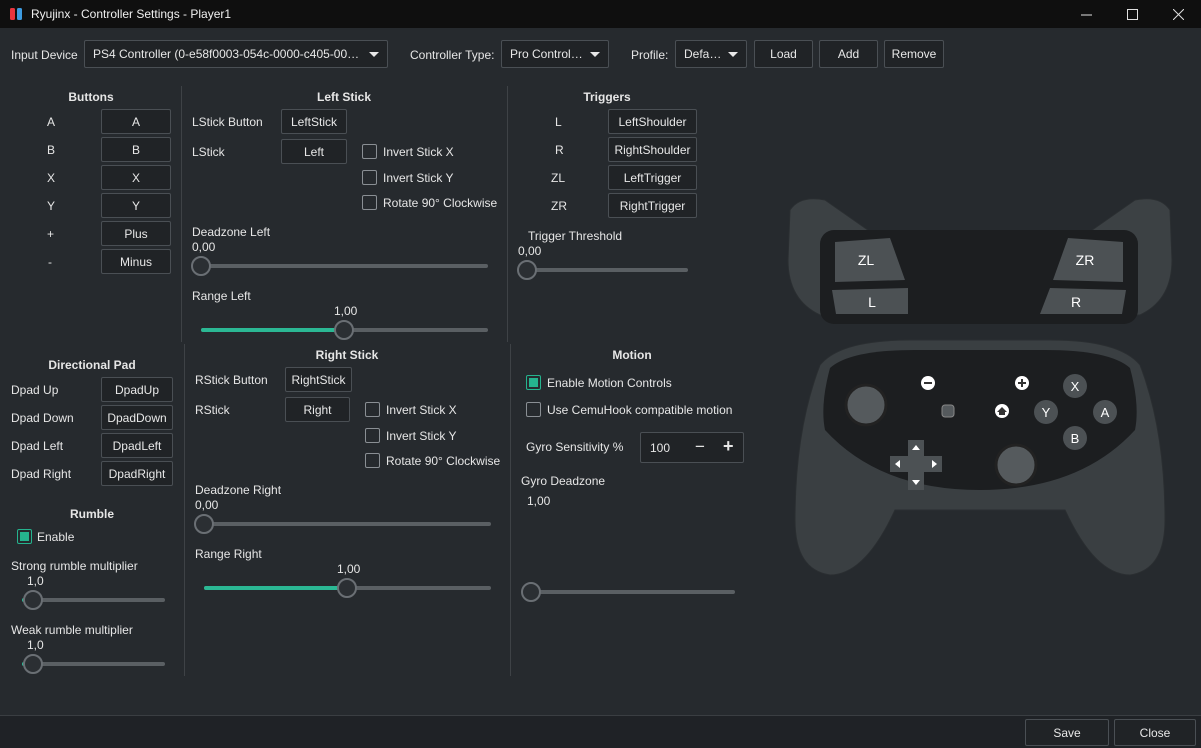 This screenshot has height=748, width=1201. I want to click on deadzone-left-slider, so click(344, 266).